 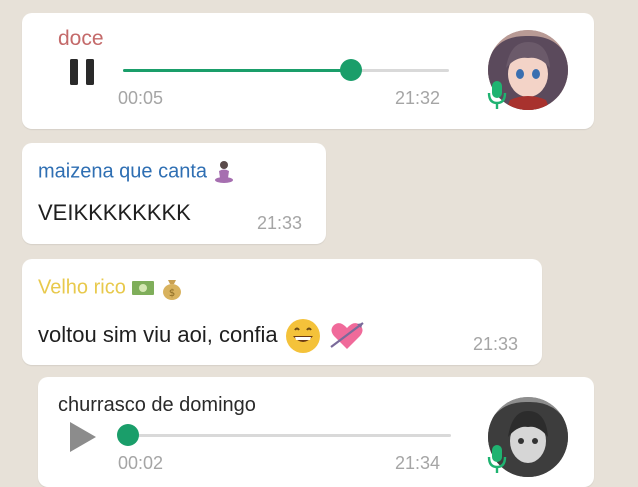 What do you see at coordinates (347, 335) in the screenshot?
I see `heart-arrow-icon` at bounding box center [347, 335].